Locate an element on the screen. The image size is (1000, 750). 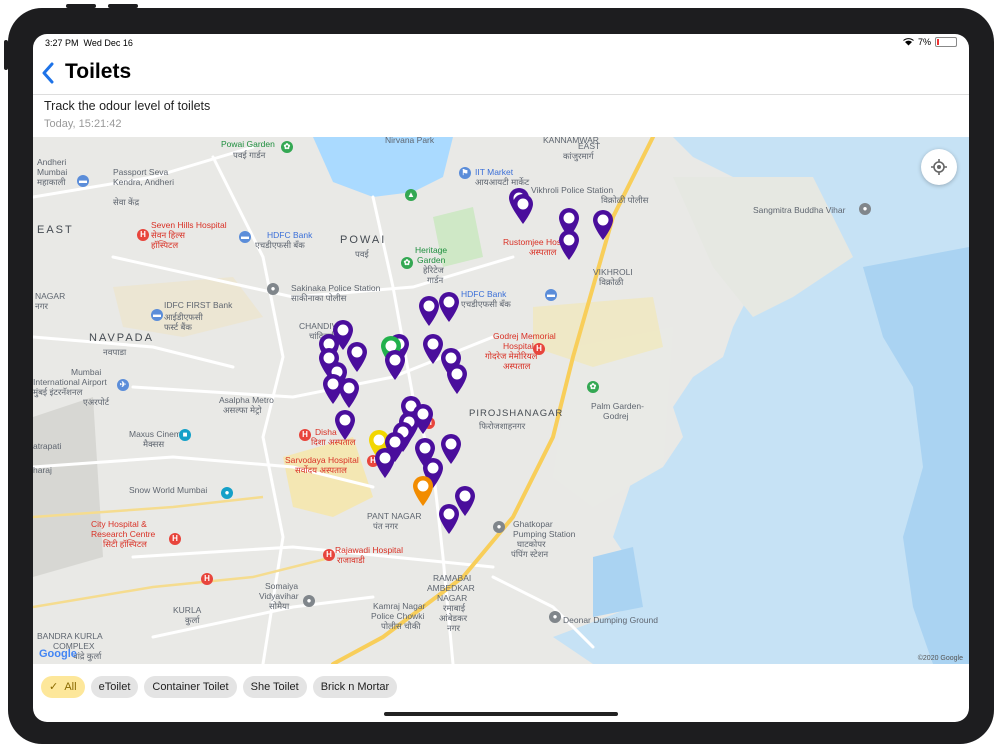
map-label: एअरपोर्ट is located at coordinates (96, 402).